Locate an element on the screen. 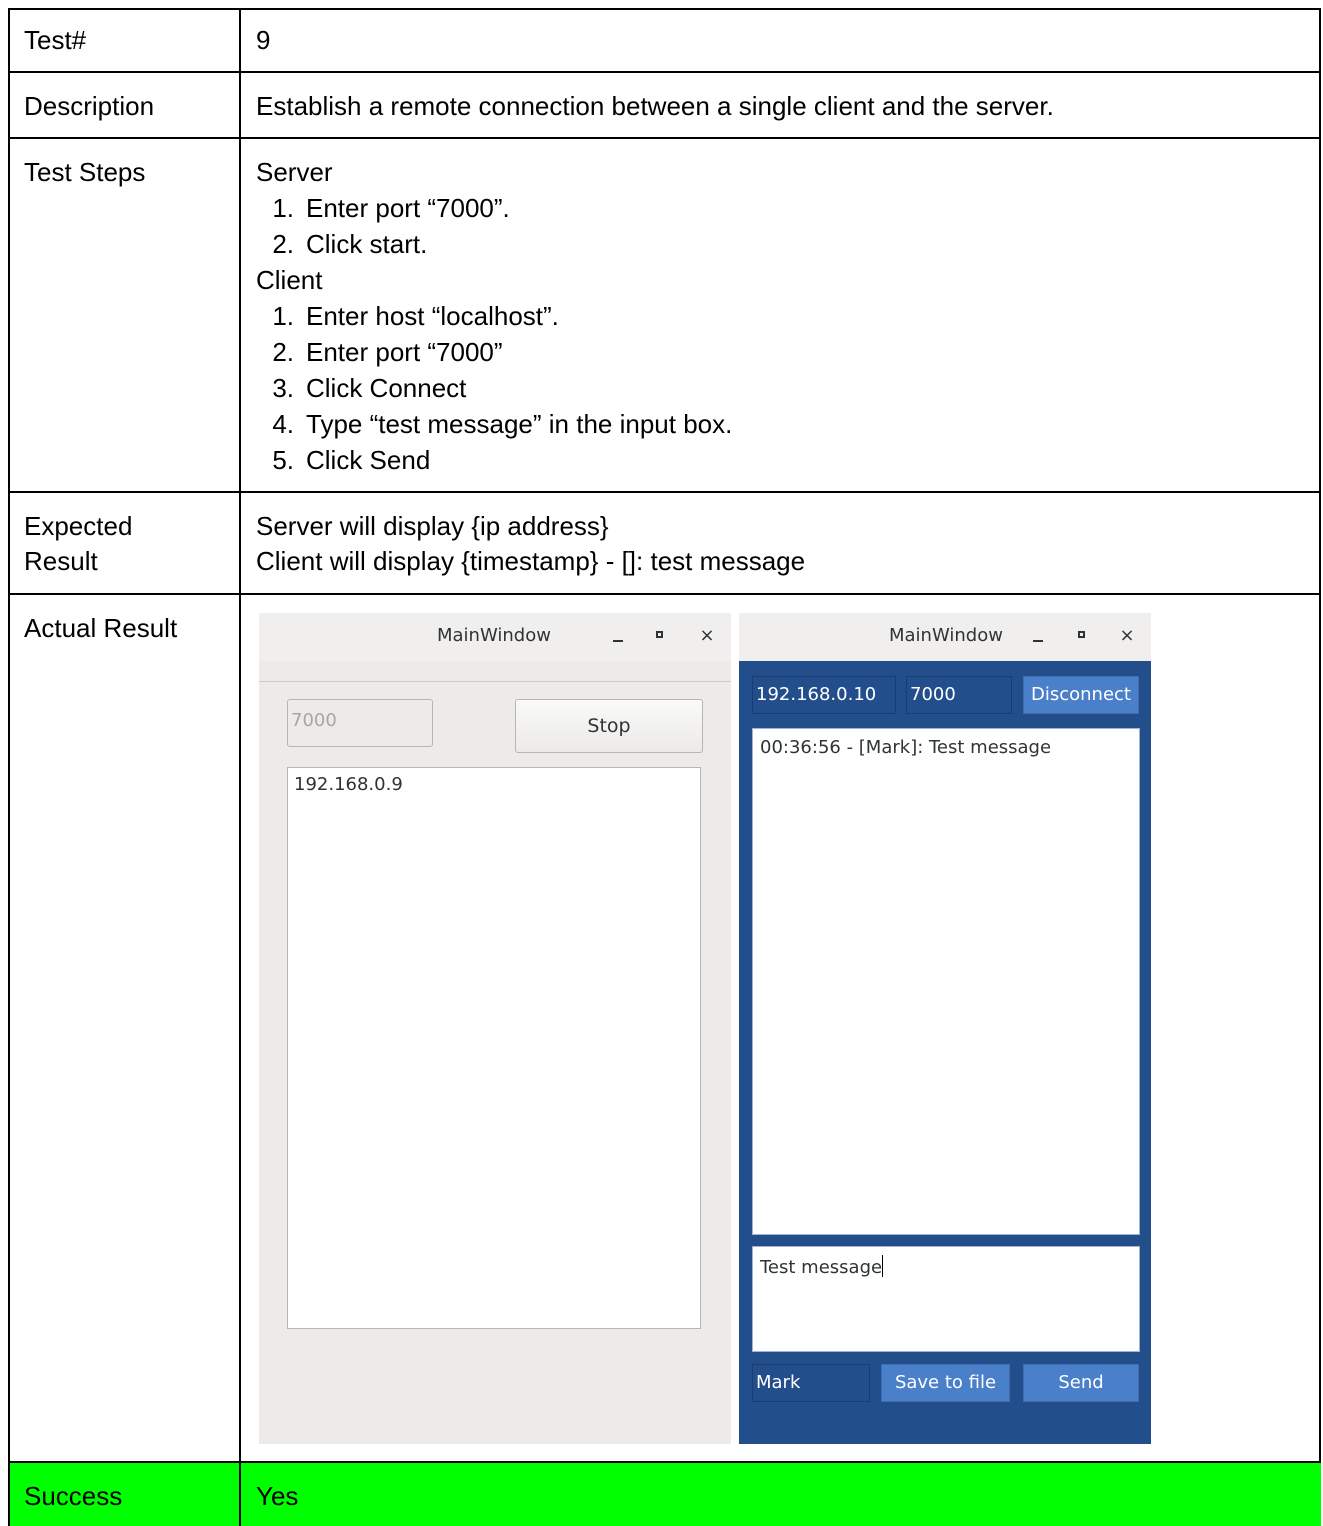 The image size is (1323, 1526). server-port-input: 7000 is located at coordinates (360, 723).